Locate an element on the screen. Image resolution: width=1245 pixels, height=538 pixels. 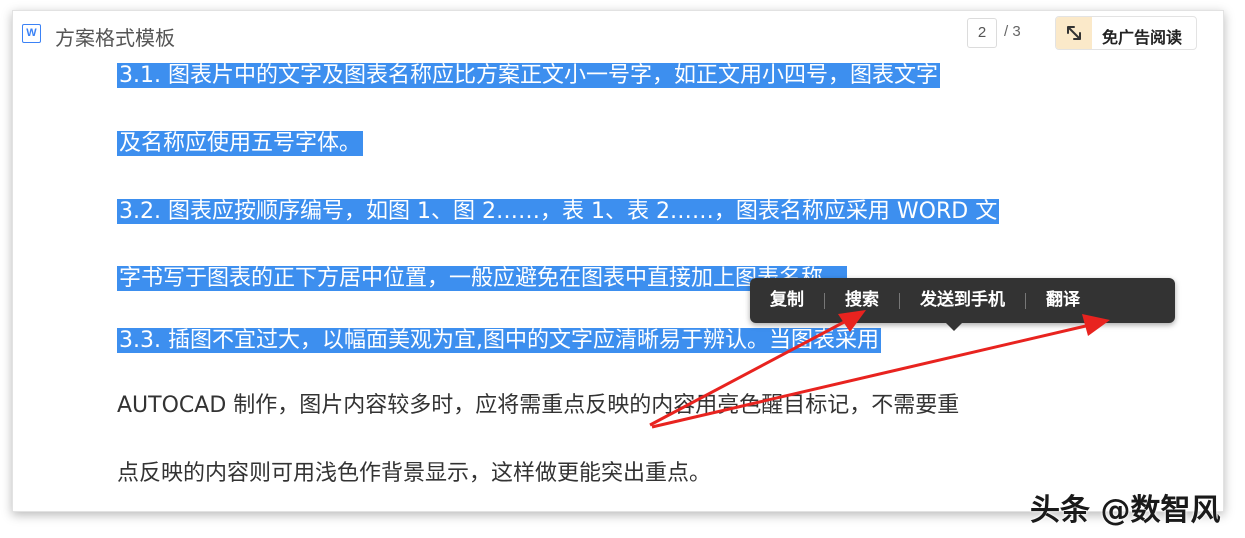
arrow-to-search-icon is located at coordinates (757, 368).